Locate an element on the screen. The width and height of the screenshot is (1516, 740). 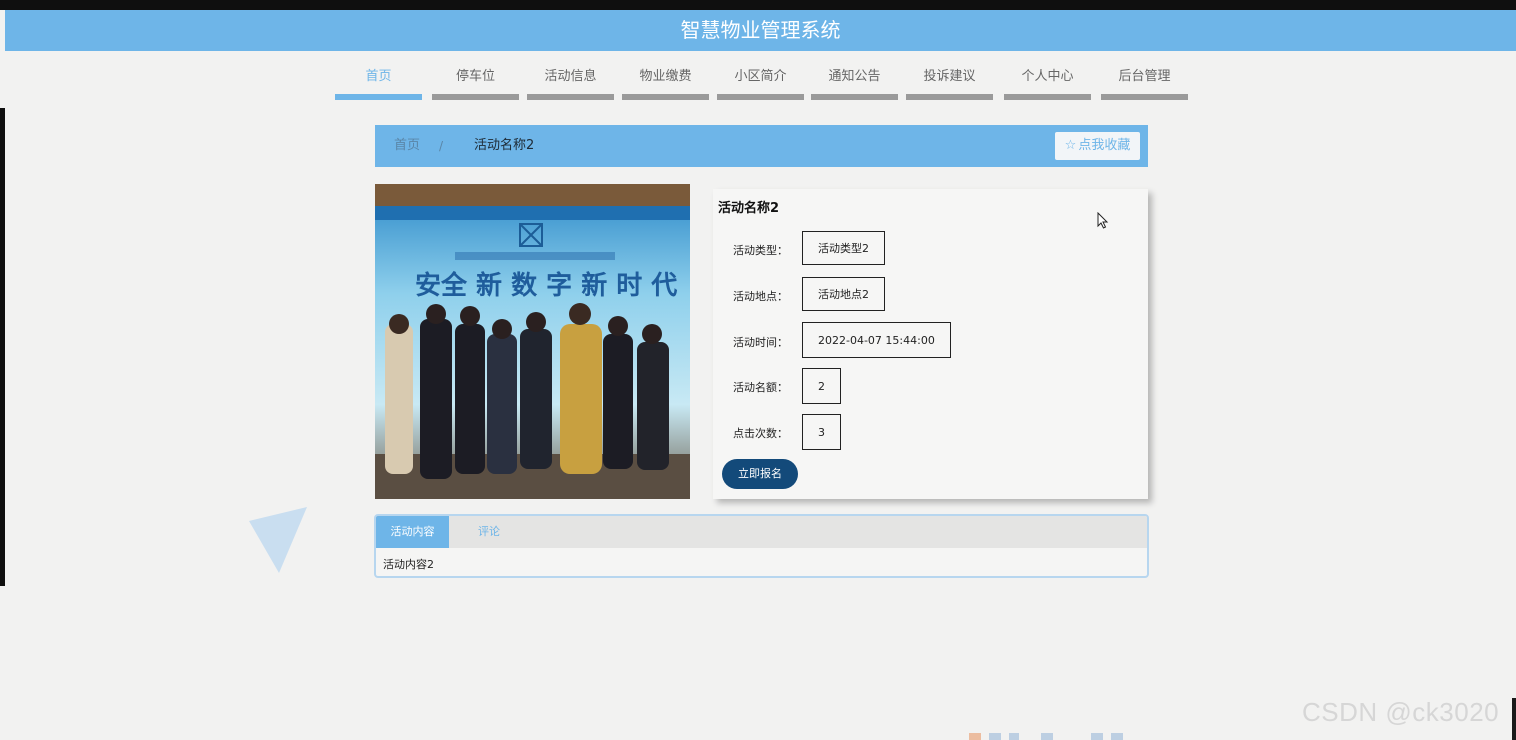
field-value-clicks: 3 is located at coordinates (821, 432).